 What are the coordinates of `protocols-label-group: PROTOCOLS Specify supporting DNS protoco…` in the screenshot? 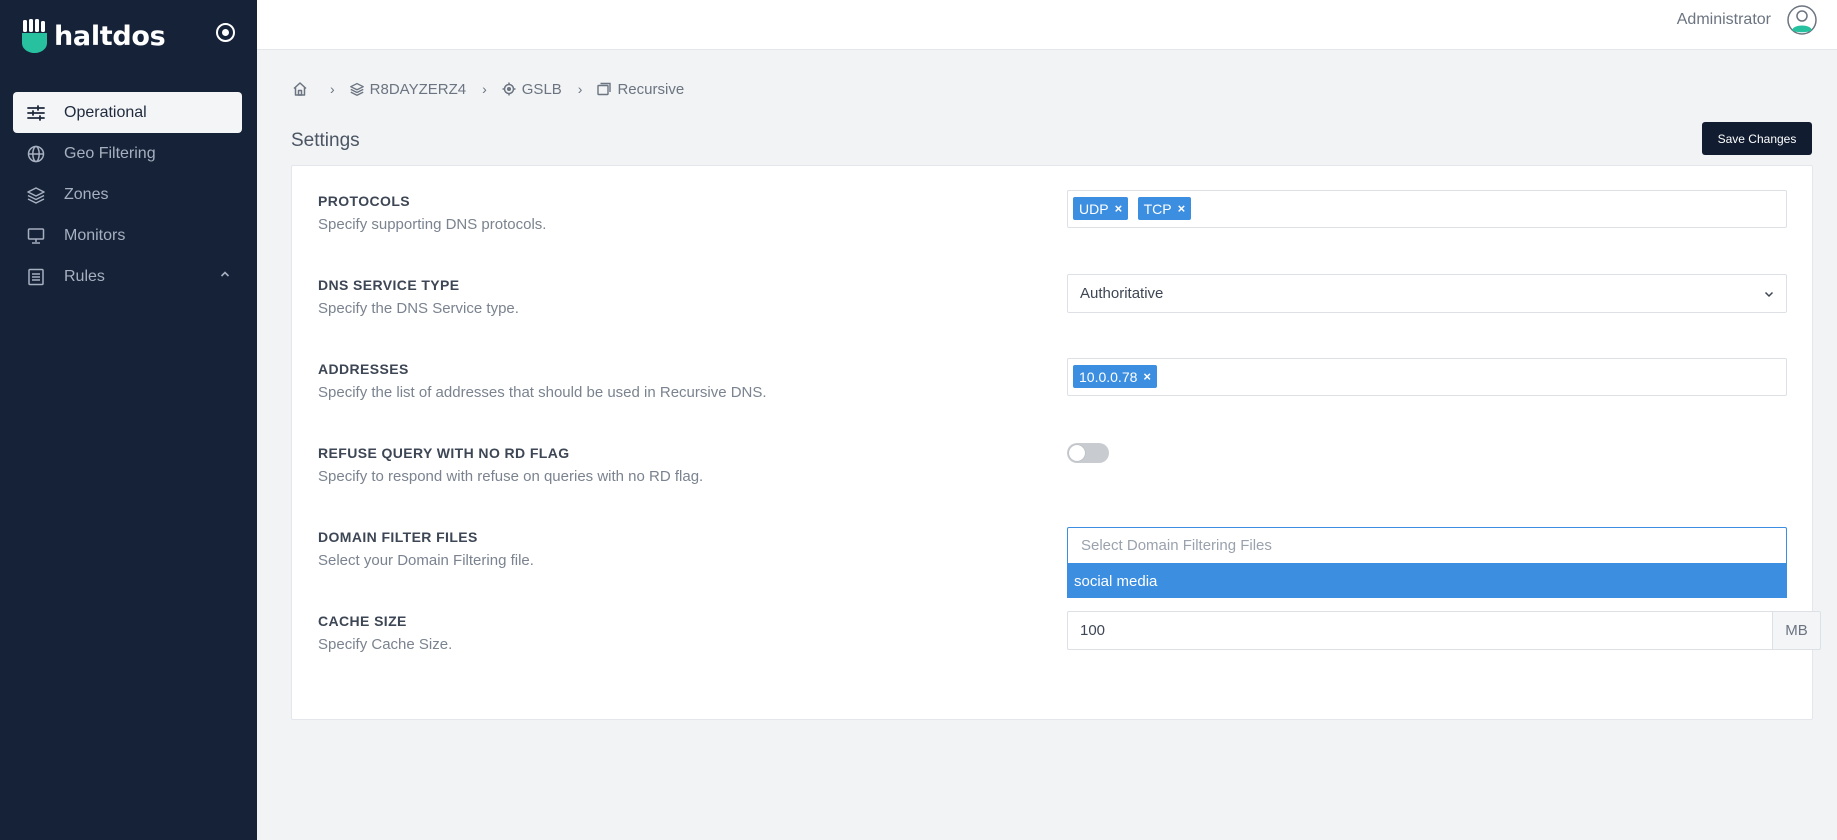 It's located at (432, 213).